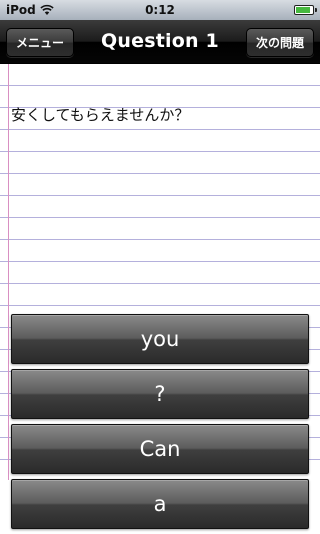  I want to click on next-question-button: 次の問題, so click(279, 42).